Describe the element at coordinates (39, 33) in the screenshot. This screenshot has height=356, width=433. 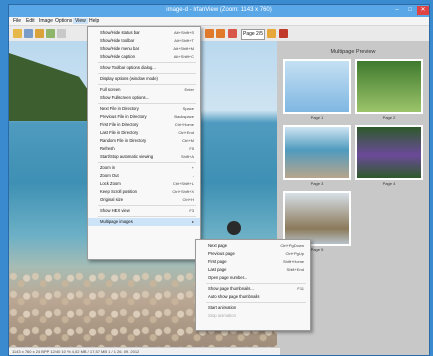
I see `folder-icon` at that location.